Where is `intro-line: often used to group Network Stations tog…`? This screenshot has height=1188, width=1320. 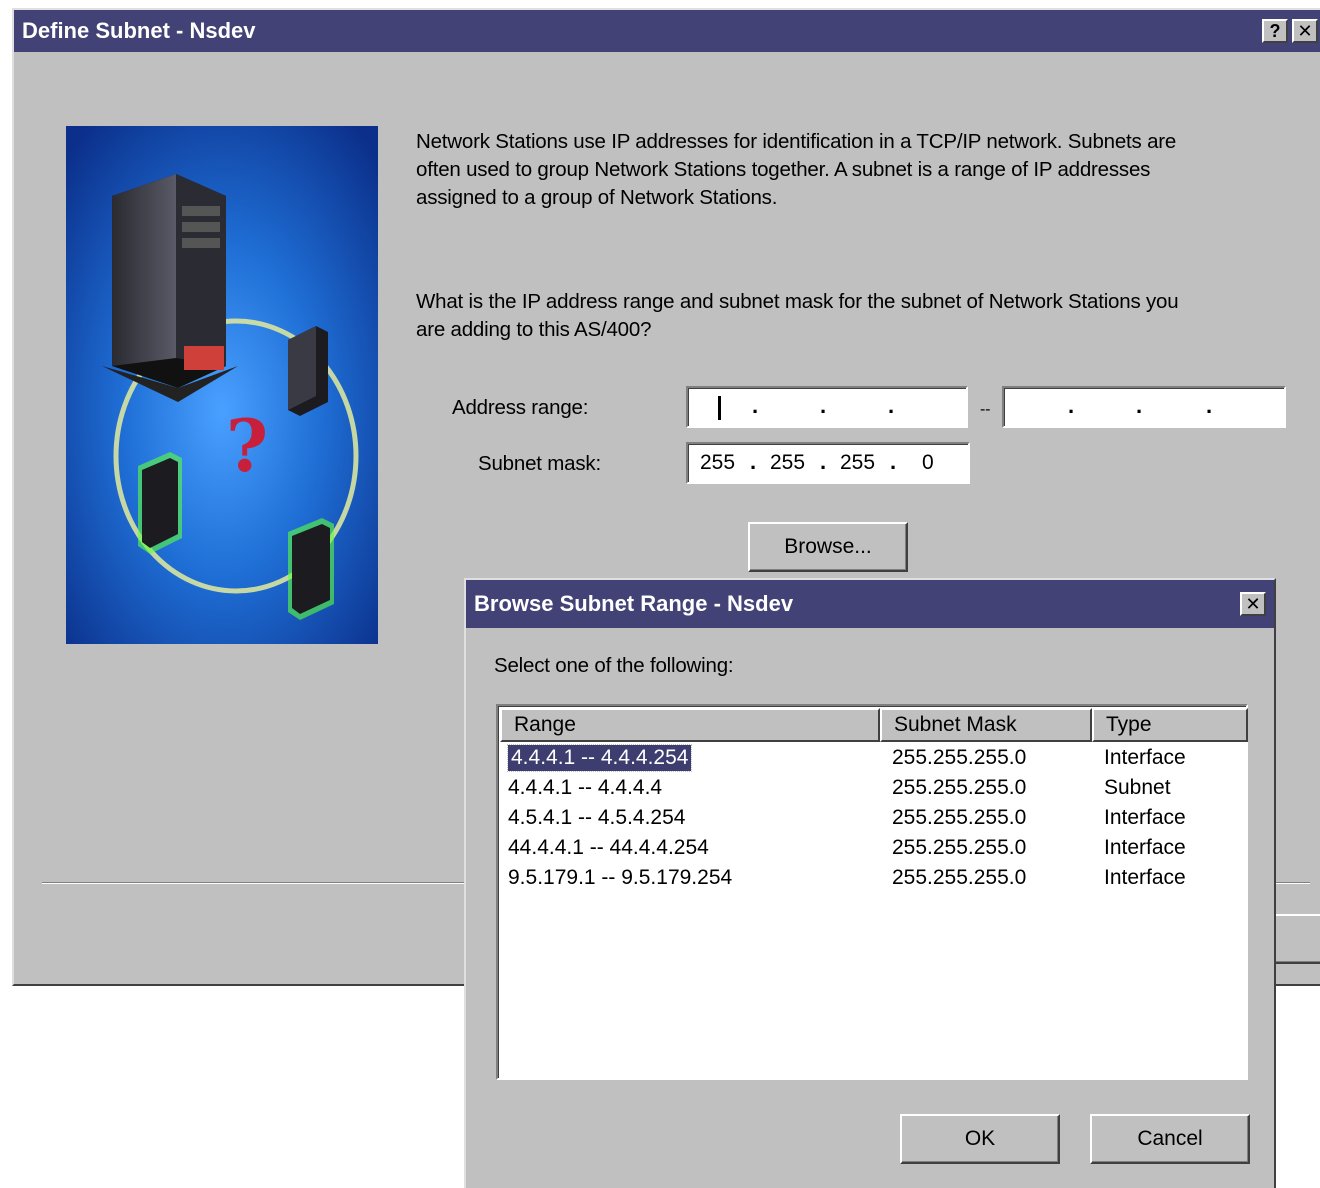 intro-line: often used to group Network Stations tog… is located at coordinates (783, 169).